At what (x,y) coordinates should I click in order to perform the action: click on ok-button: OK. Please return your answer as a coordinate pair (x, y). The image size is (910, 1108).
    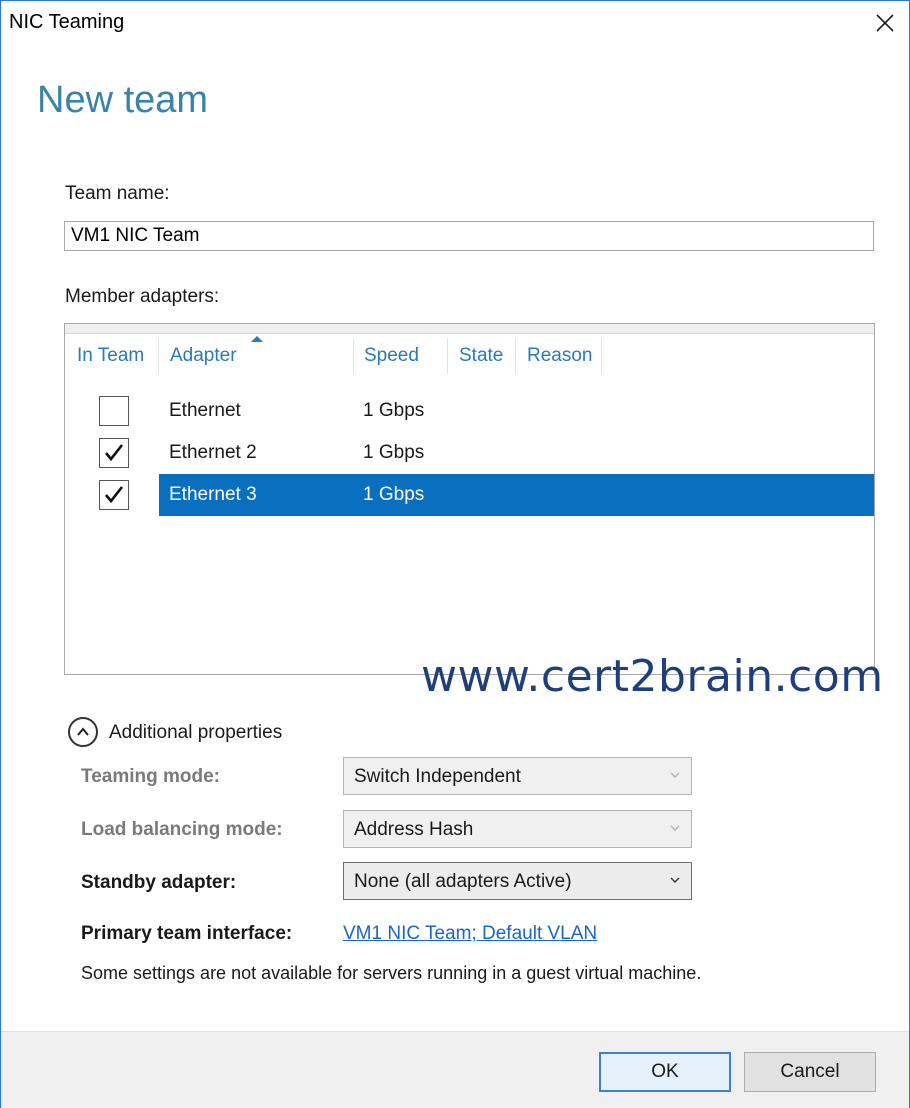
    Looking at the image, I should click on (665, 1072).